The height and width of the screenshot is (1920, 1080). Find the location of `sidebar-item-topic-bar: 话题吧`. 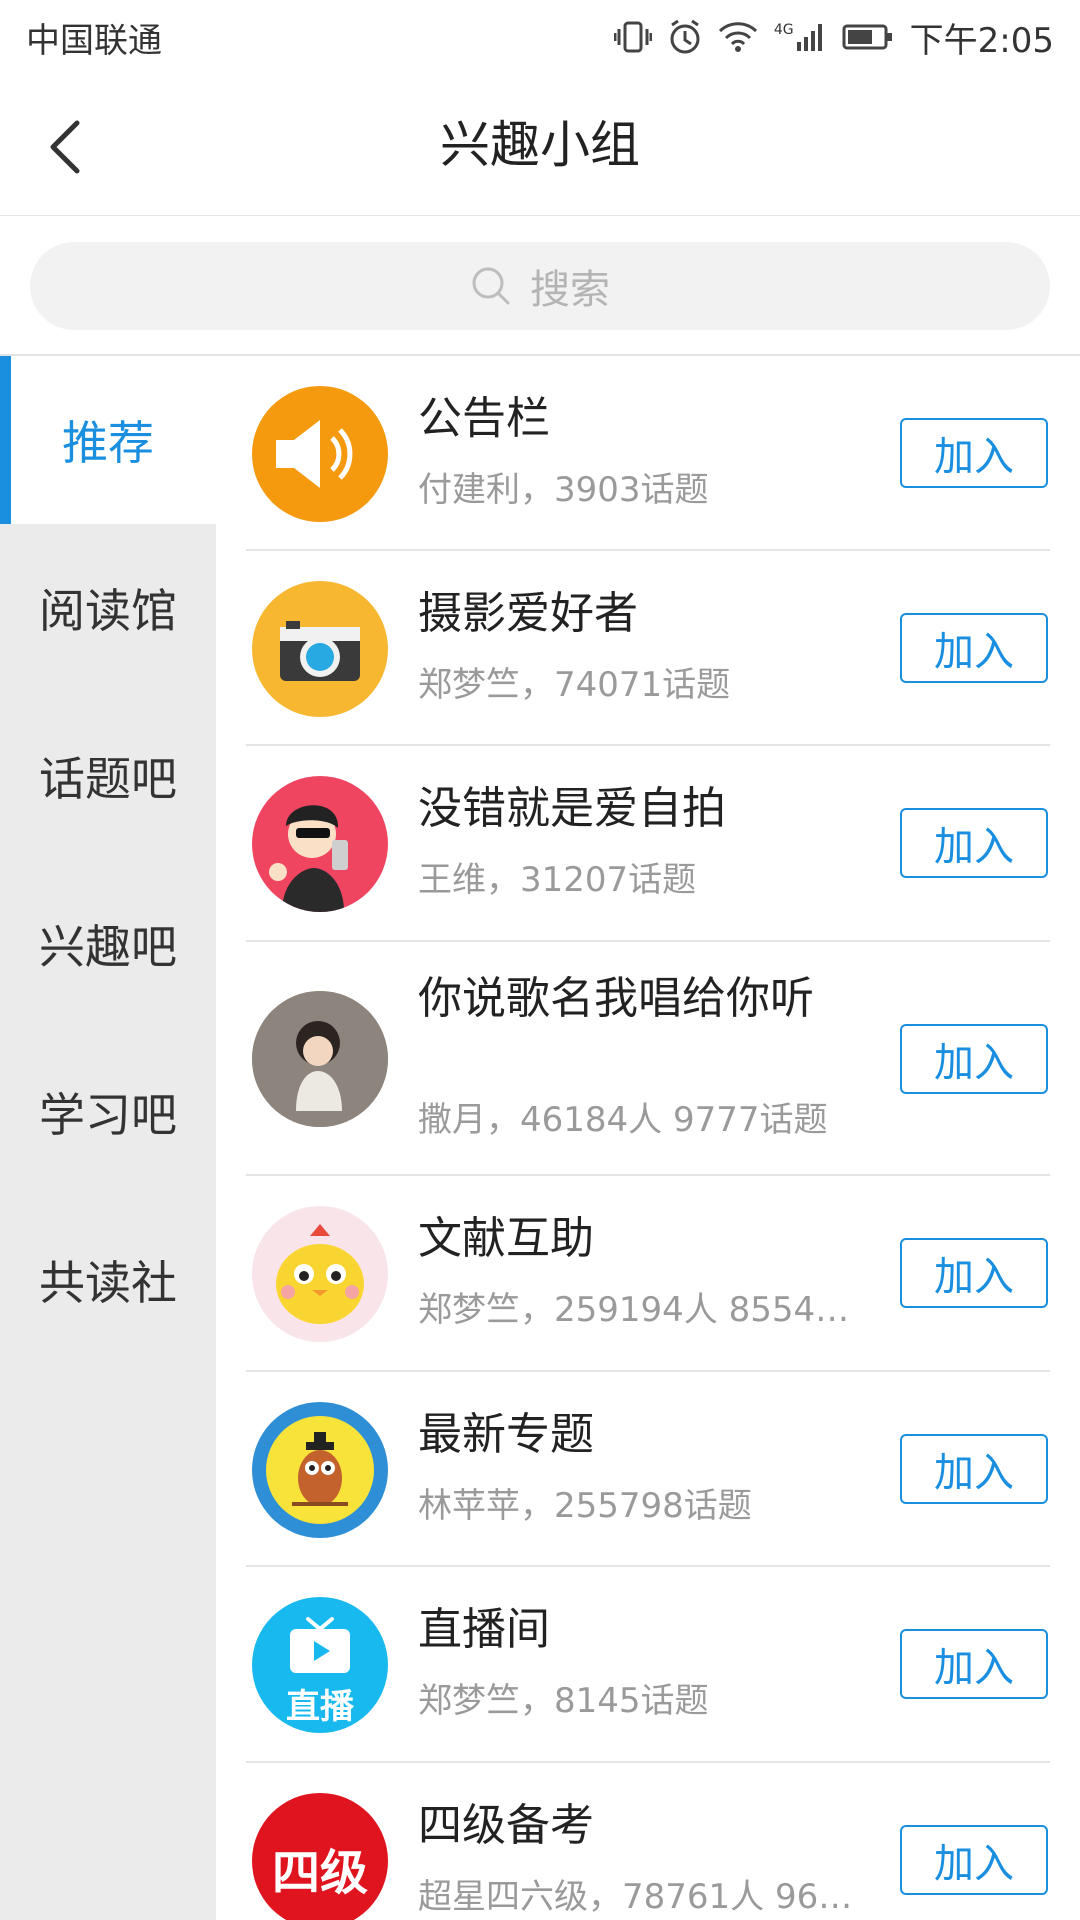

sidebar-item-topic-bar: 话题吧 is located at coordinates (108, 776).